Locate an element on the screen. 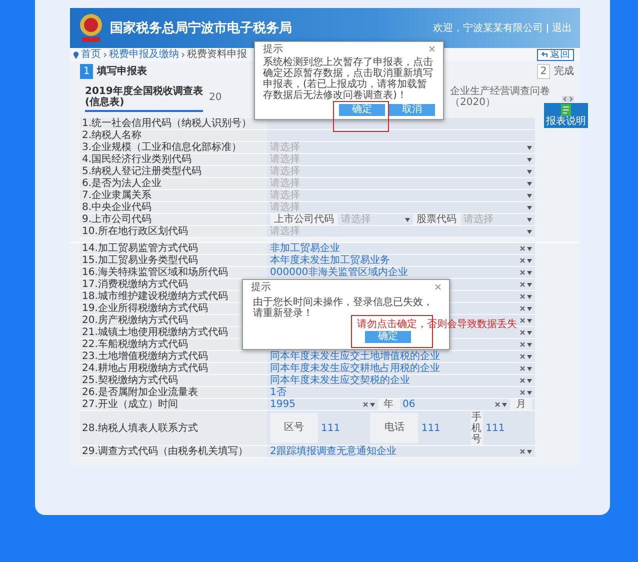 The width and height of the screenshot is (638, 562). field-label: 1.统一社会信用代码（纳税人识别号） is located at coordinates (173, 123).